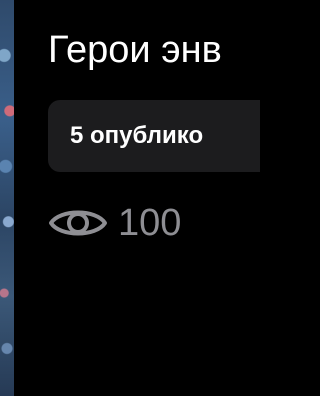 The width and height of the screenshot is (320, 396). Describe the element at coordinates (7, 198) in the screenshot. I see `cover-image` at that location.